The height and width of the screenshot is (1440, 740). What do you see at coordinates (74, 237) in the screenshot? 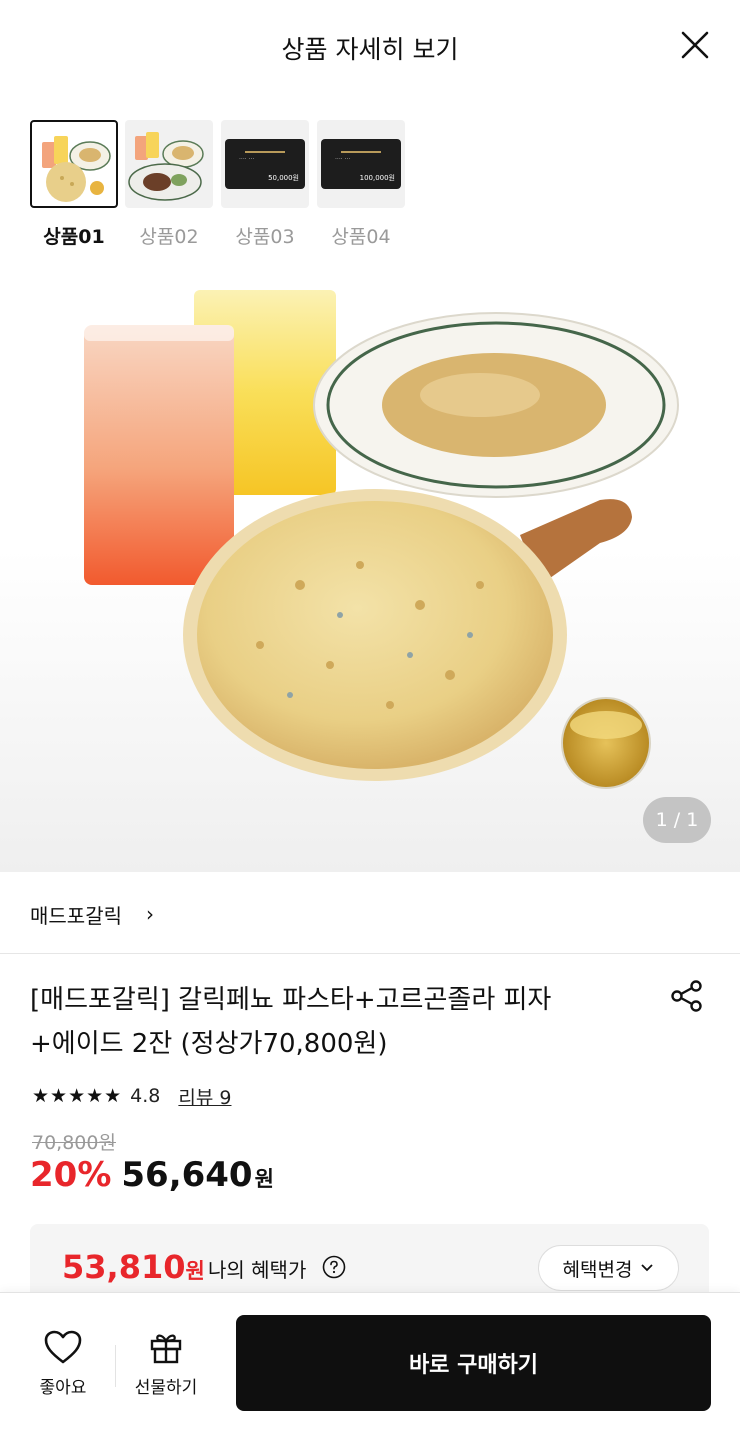
I see `thumbnail-label: 상품01` at bounding box center [74, 237].